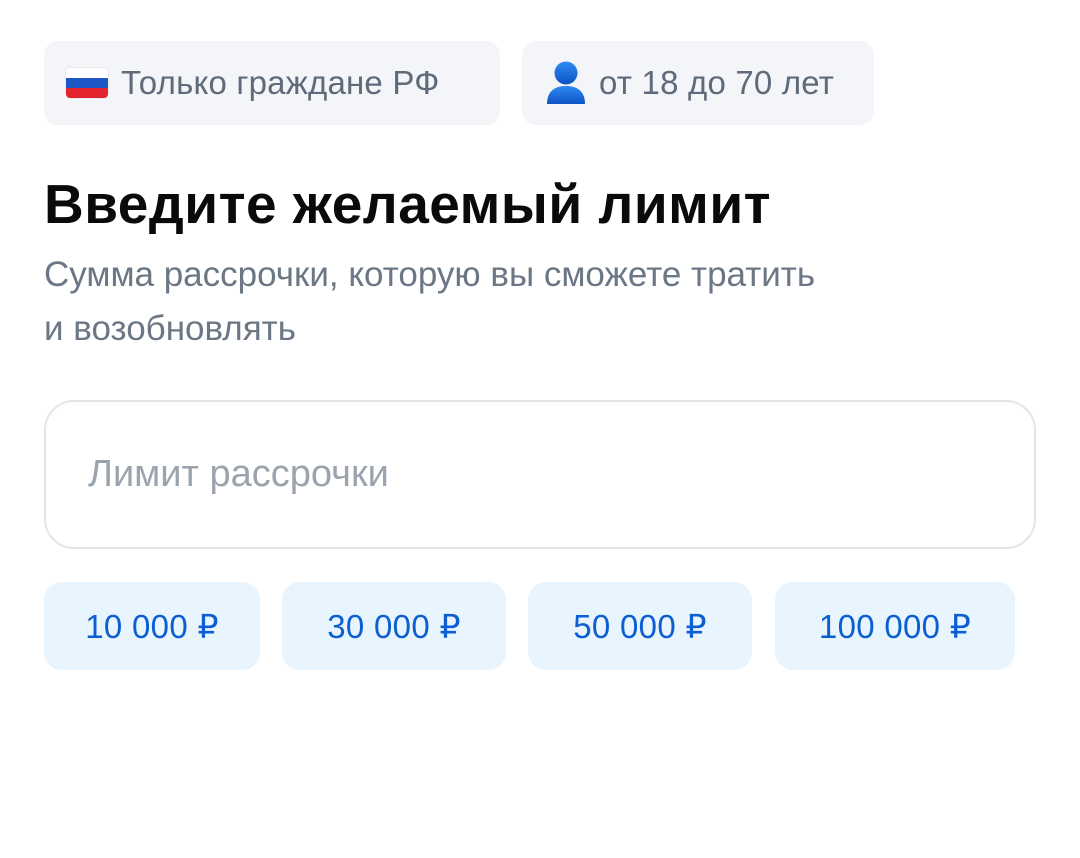 The image size is (1080, 858). I want to click on requirements-chips: Только граждане РФ от 18 до 70 лет, so click(459, 83).